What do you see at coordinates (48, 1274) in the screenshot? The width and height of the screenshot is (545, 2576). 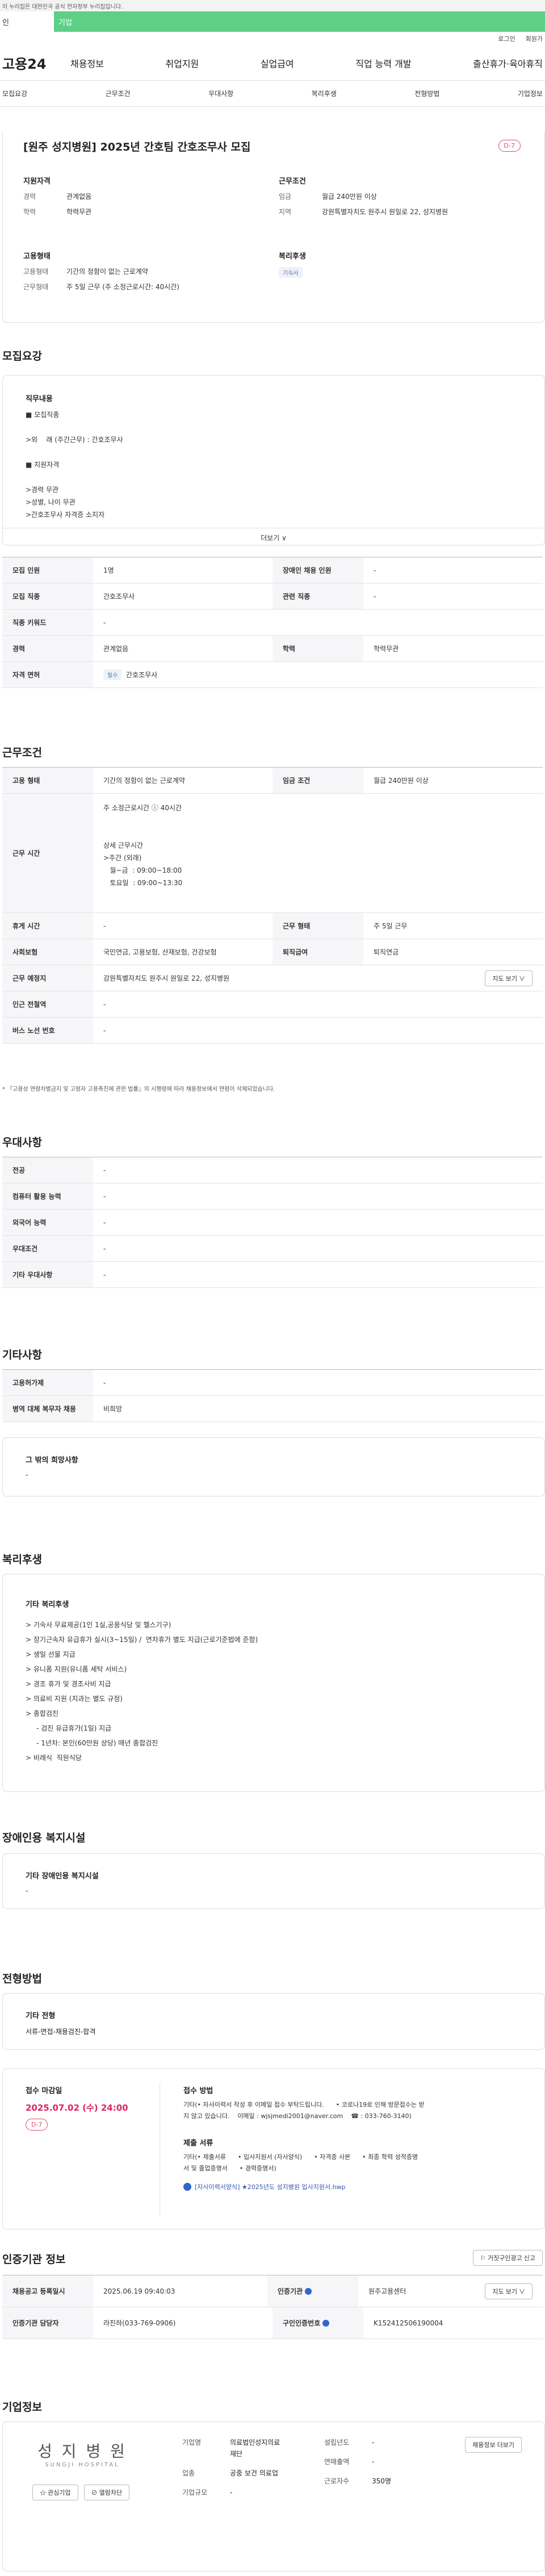 I see `row-label: 기타 우대사항` at bounding box center [48, 1274].